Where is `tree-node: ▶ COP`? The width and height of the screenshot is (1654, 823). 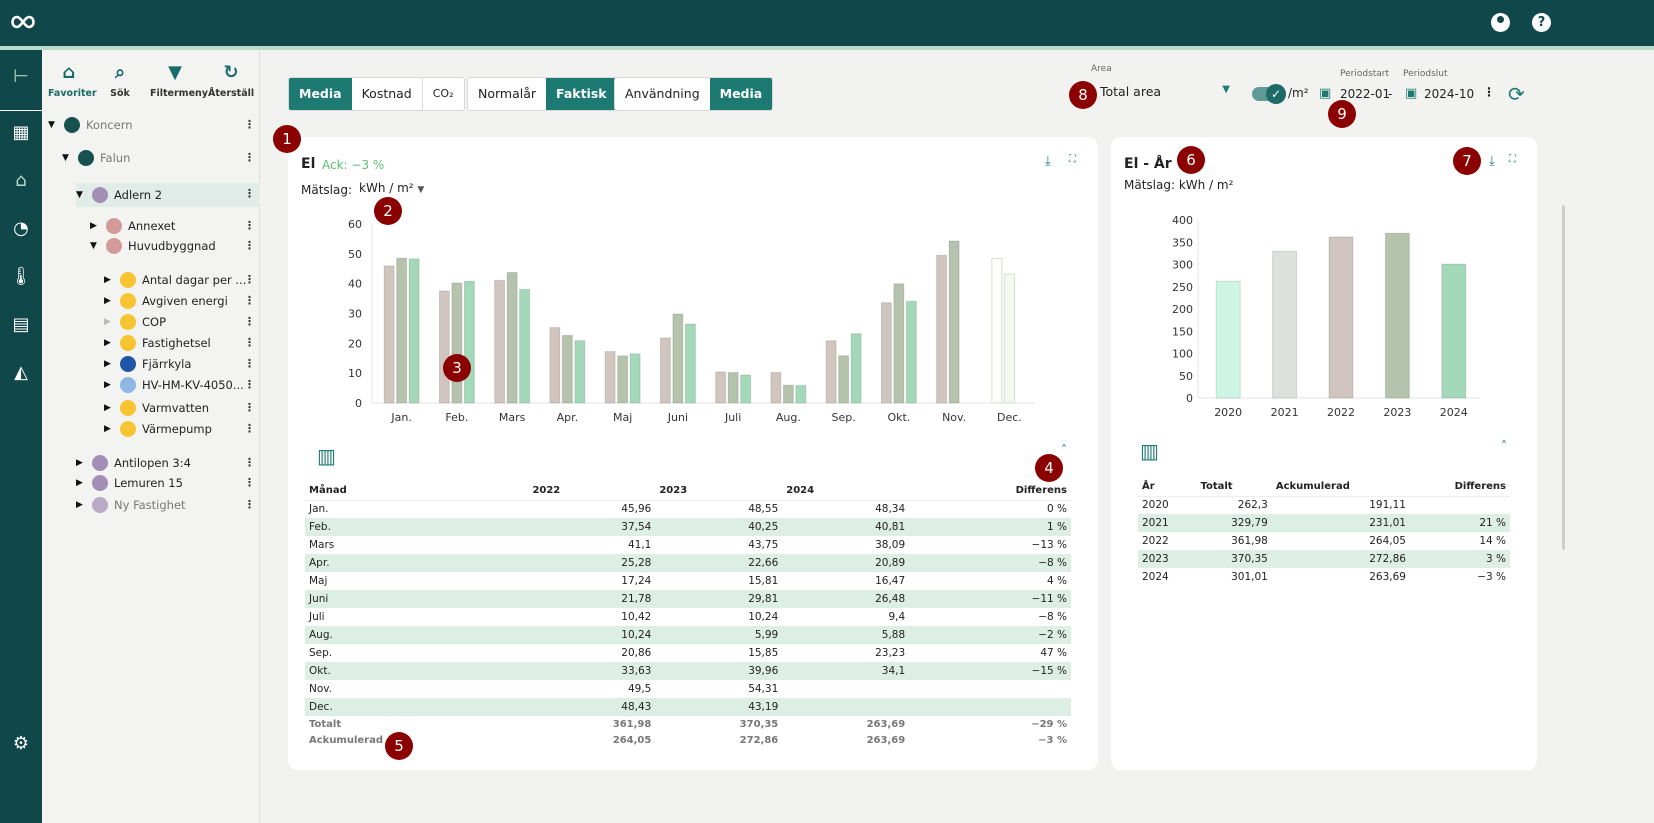
tree-node: ▶ COP is located at coordinates (135, 322).